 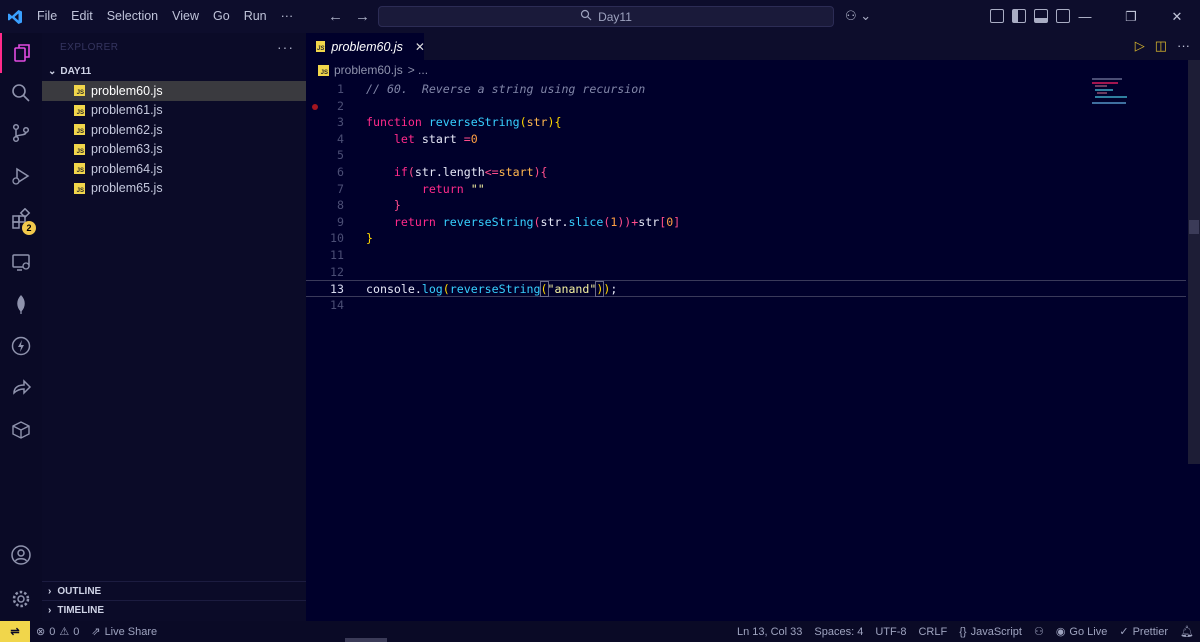 I want to click on file-item: JS problem61.js, so click(x=174, y=111).